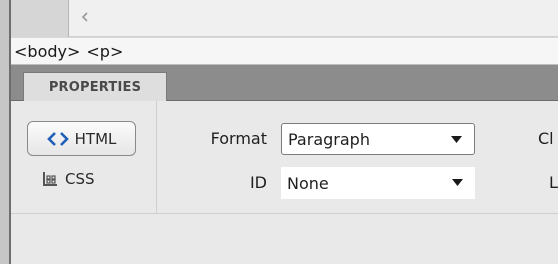 The image size is (558, 264). What do you see at coordinates (284, 18) in the screenshot?
I see `horizontal-scrollbar` at bounding box center [284, 18].